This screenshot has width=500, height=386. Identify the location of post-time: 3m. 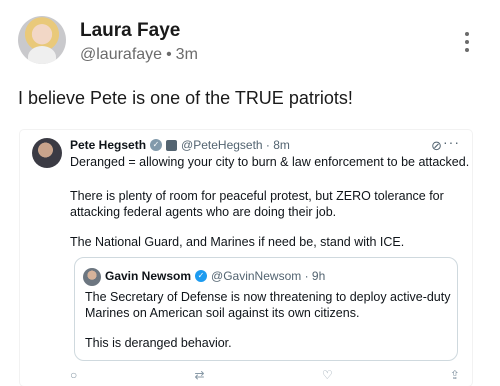
(186, 54).